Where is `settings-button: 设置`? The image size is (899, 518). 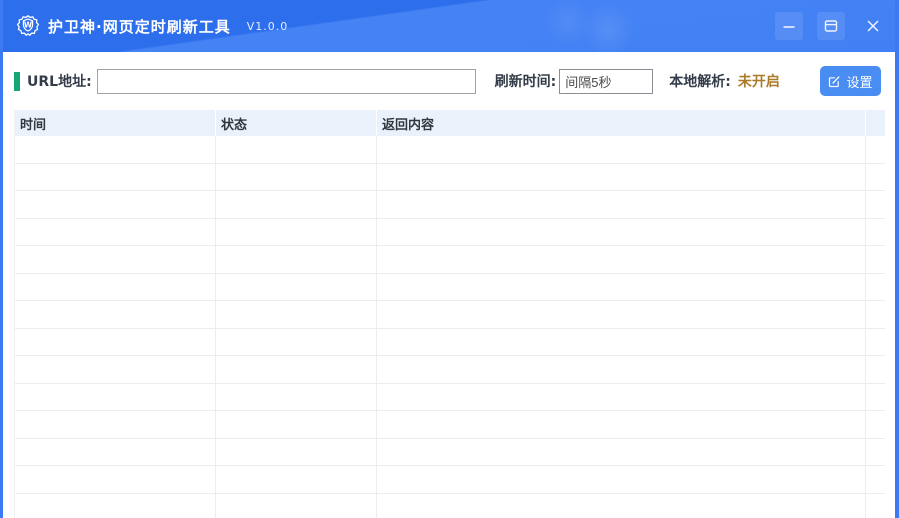 settings-button: 设置 is located at coordinates (850, 81).